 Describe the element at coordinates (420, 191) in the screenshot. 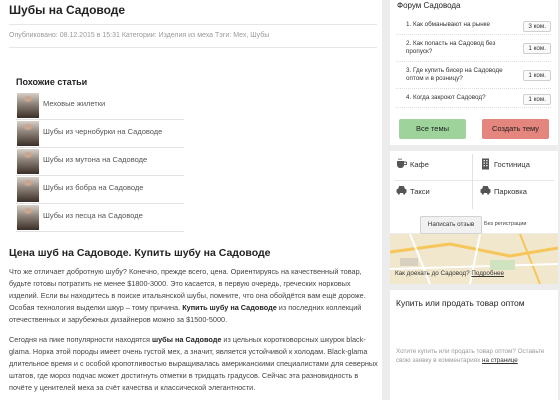

I see `service-label: Такси` at that location.